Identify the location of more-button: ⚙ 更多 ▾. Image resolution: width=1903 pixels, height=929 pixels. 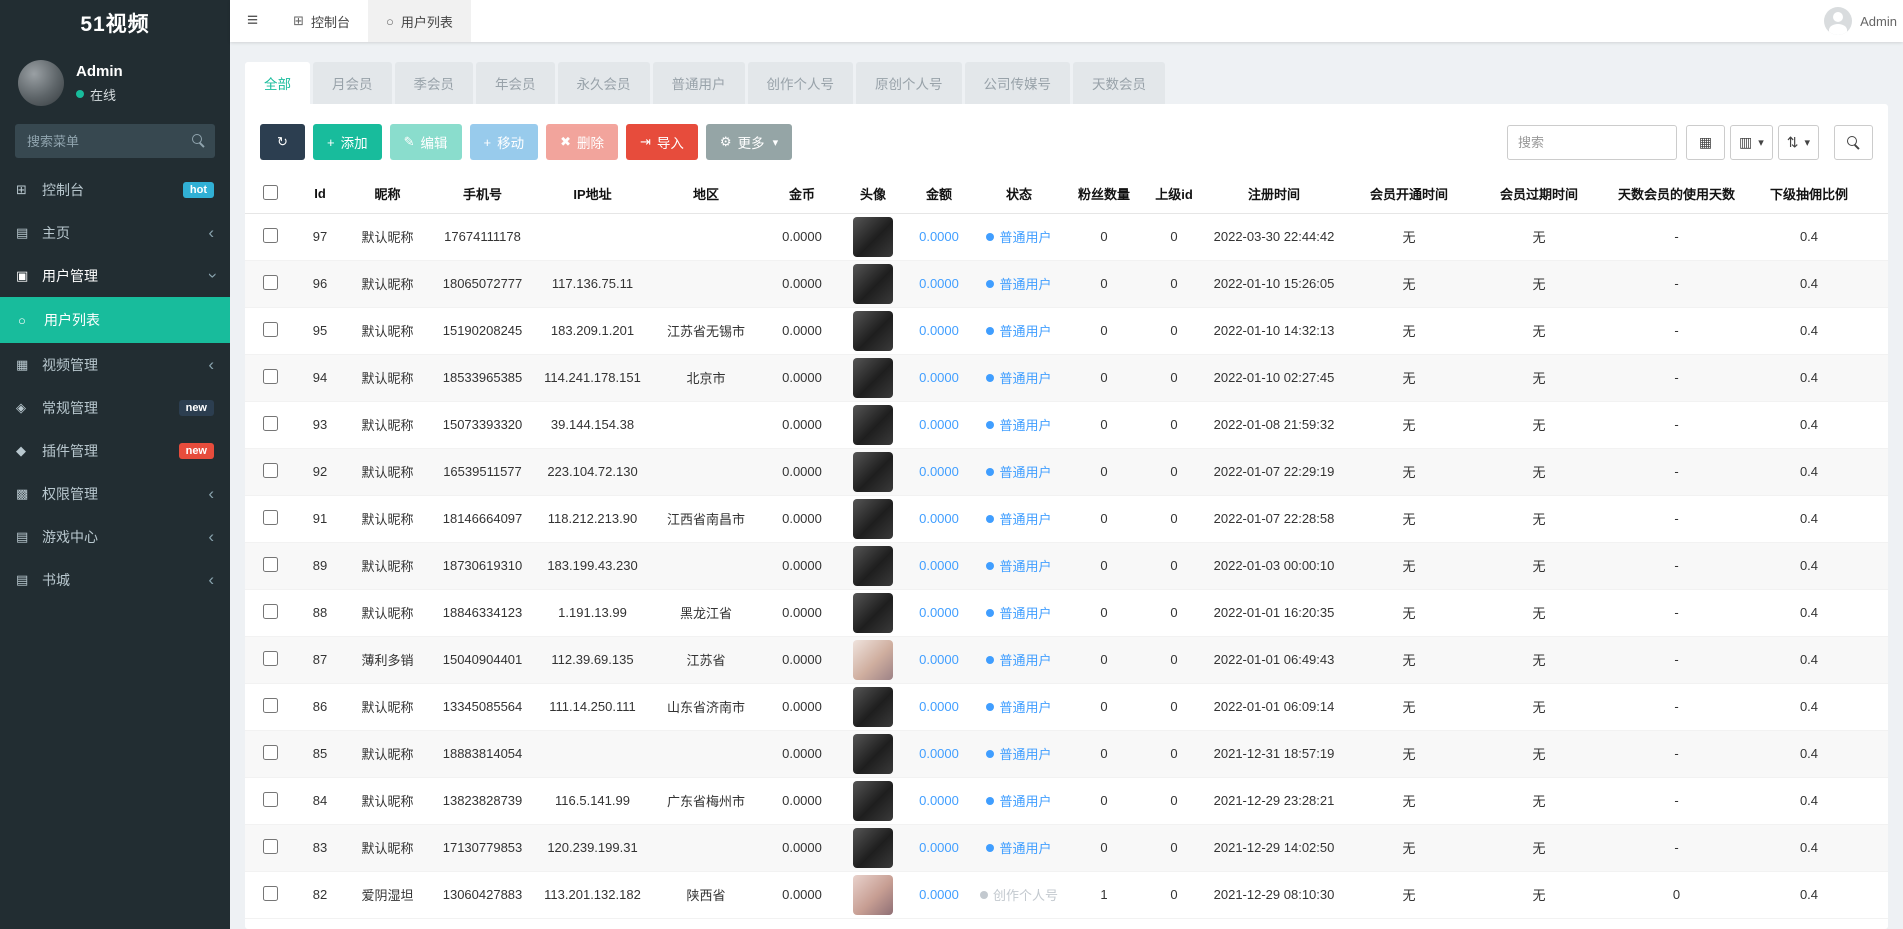
(749, 142).